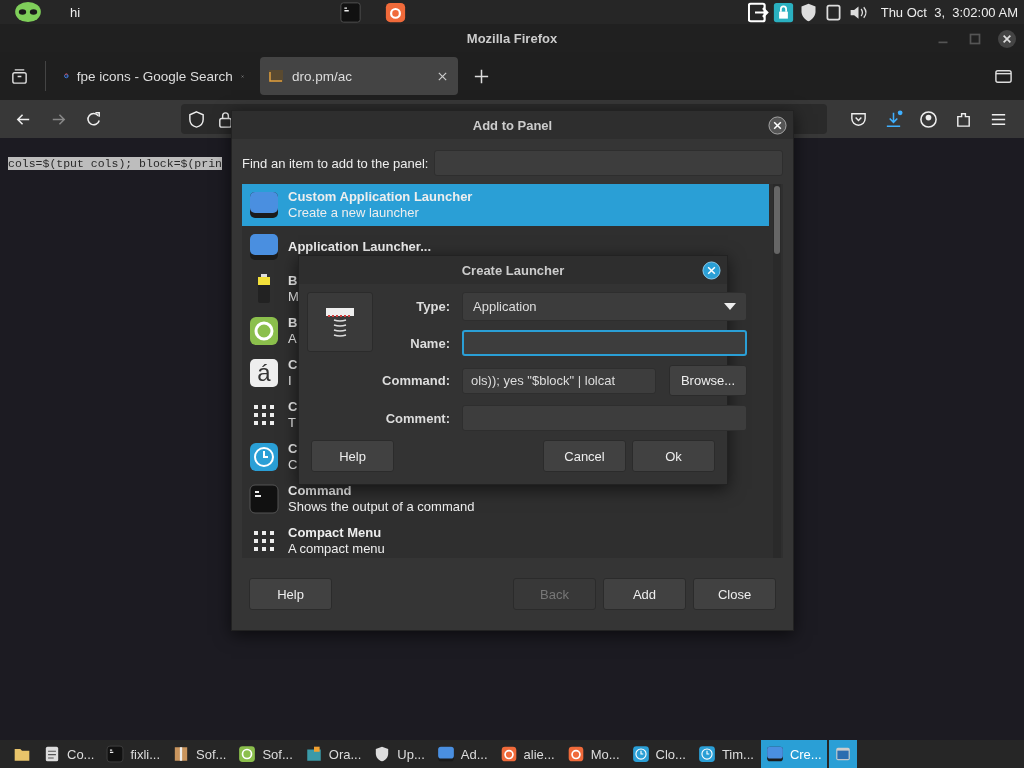 The width and height of the screenshot is (1024, 768). Describe the element at coordinates (432, 306) in the screenshot. I see `field-label: Type:` at that location.